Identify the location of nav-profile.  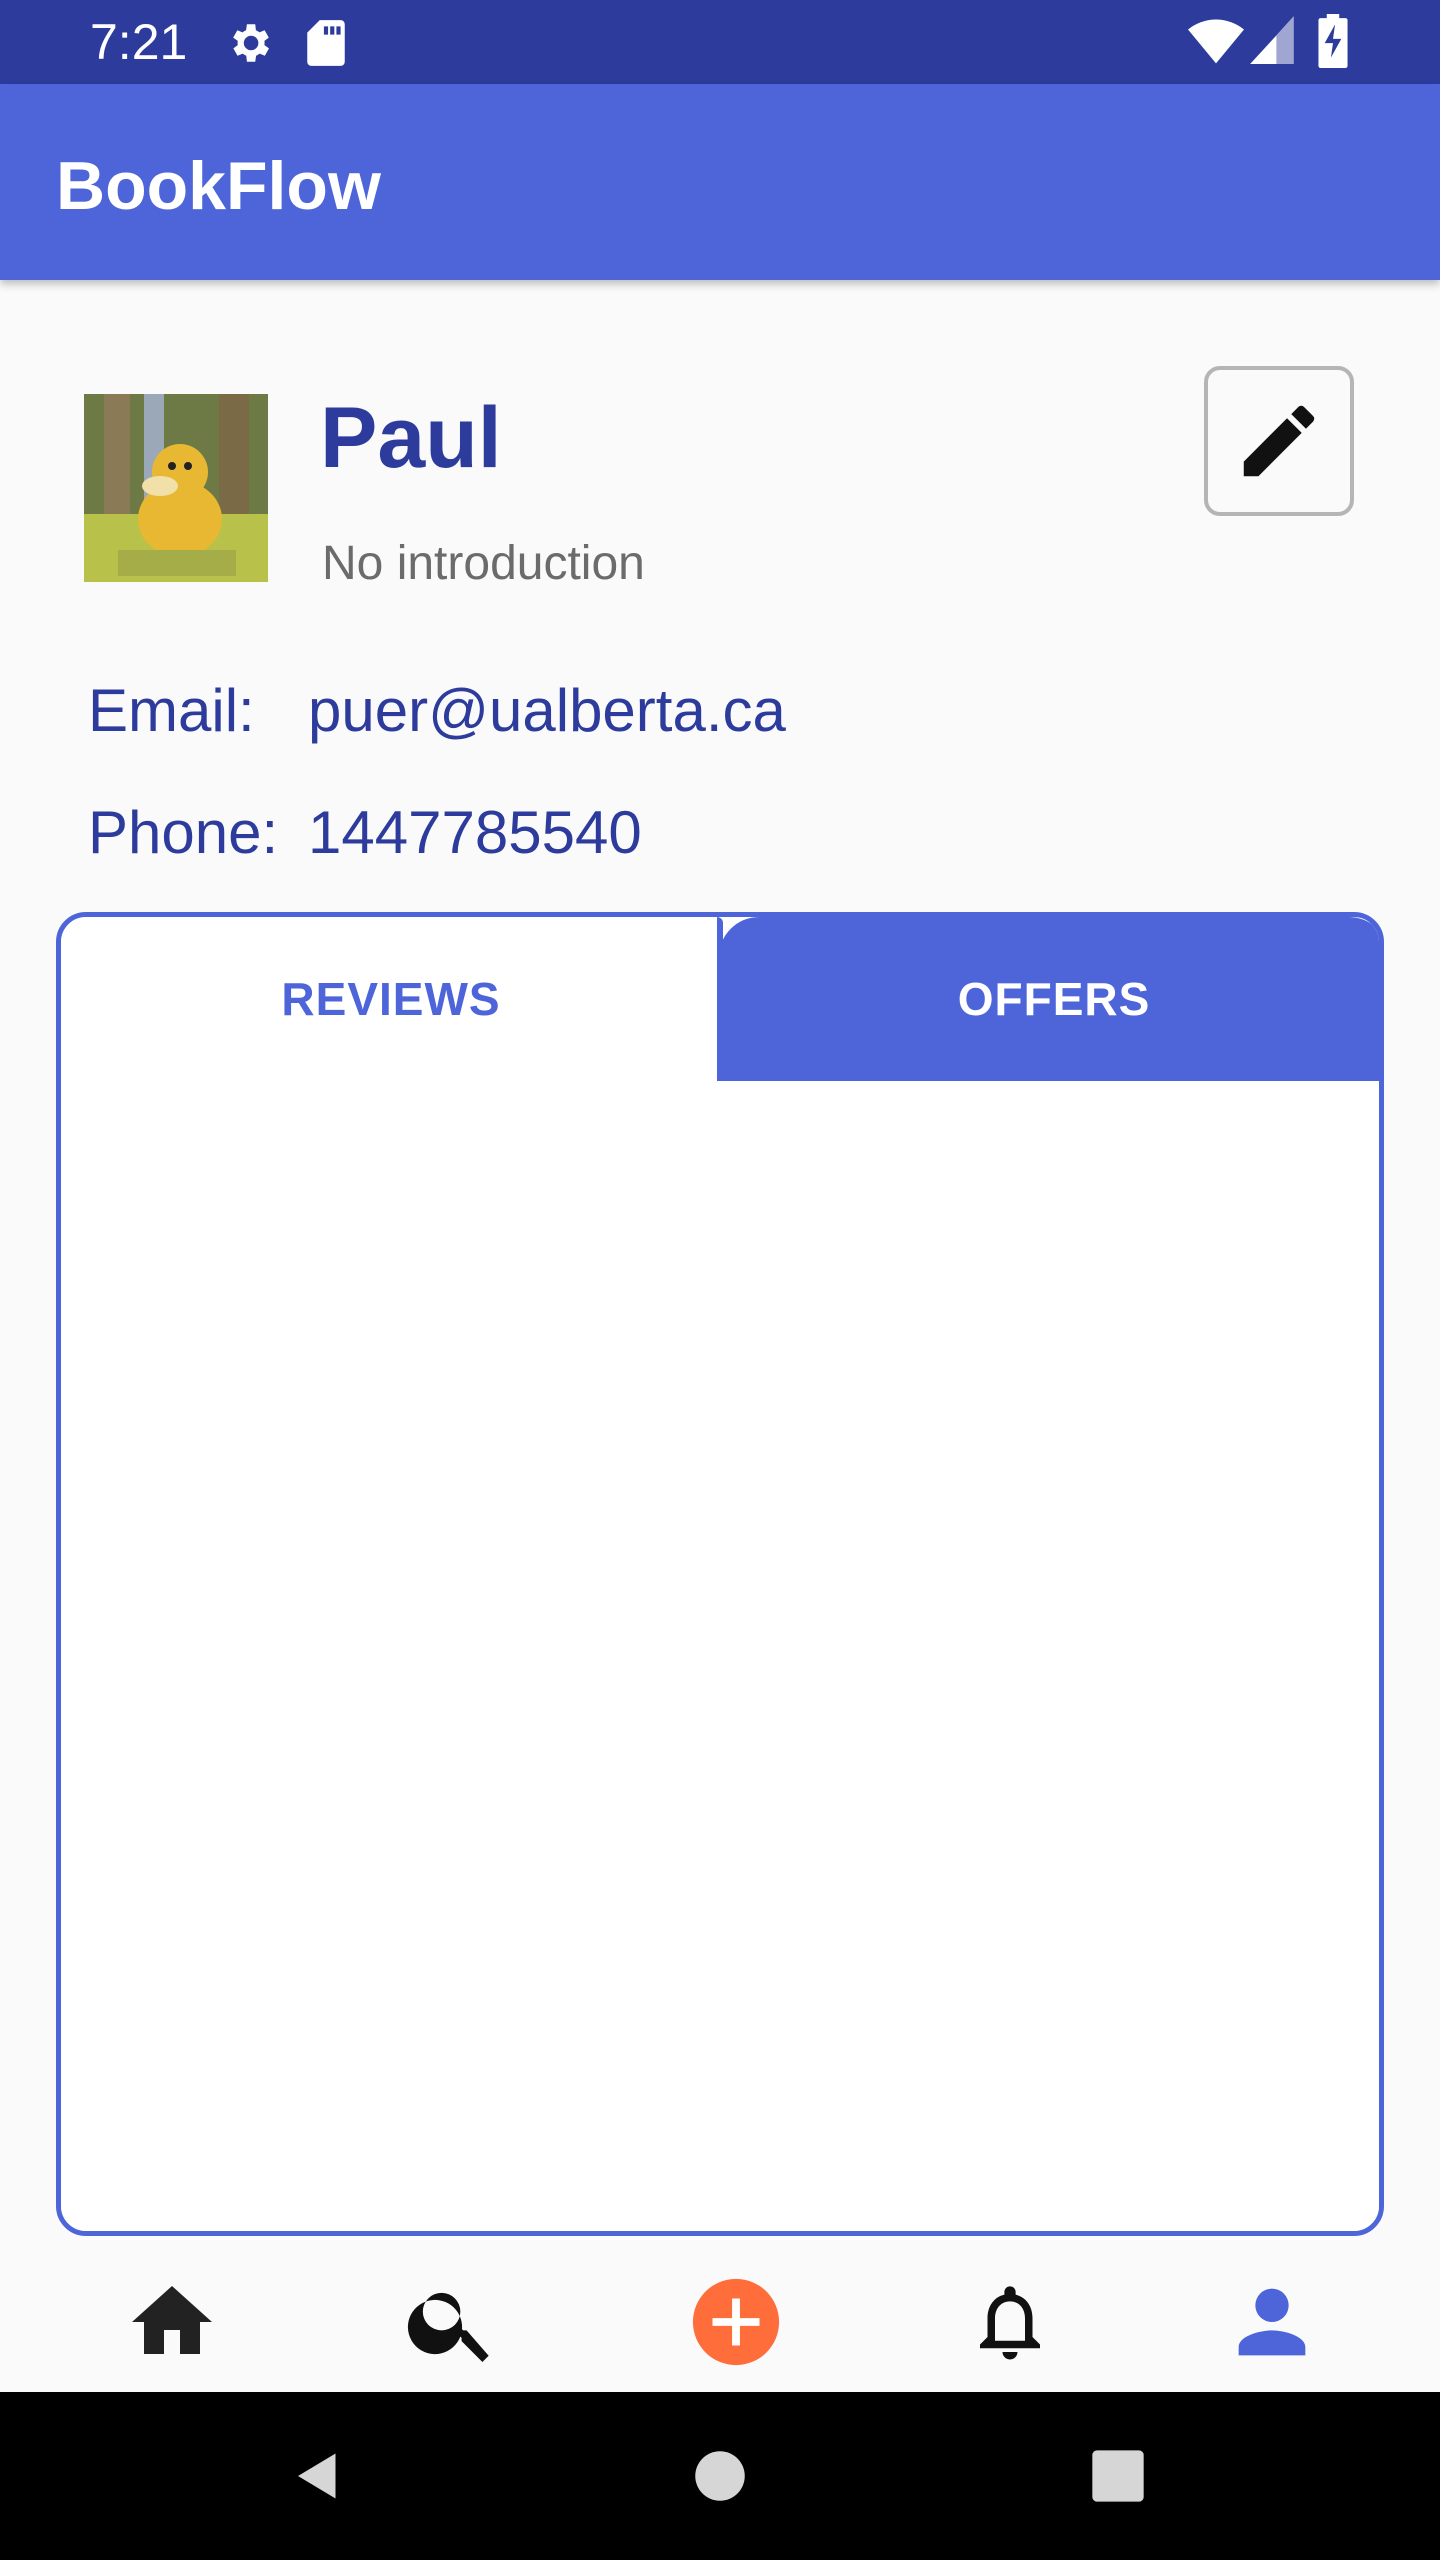
(1272, 2322).